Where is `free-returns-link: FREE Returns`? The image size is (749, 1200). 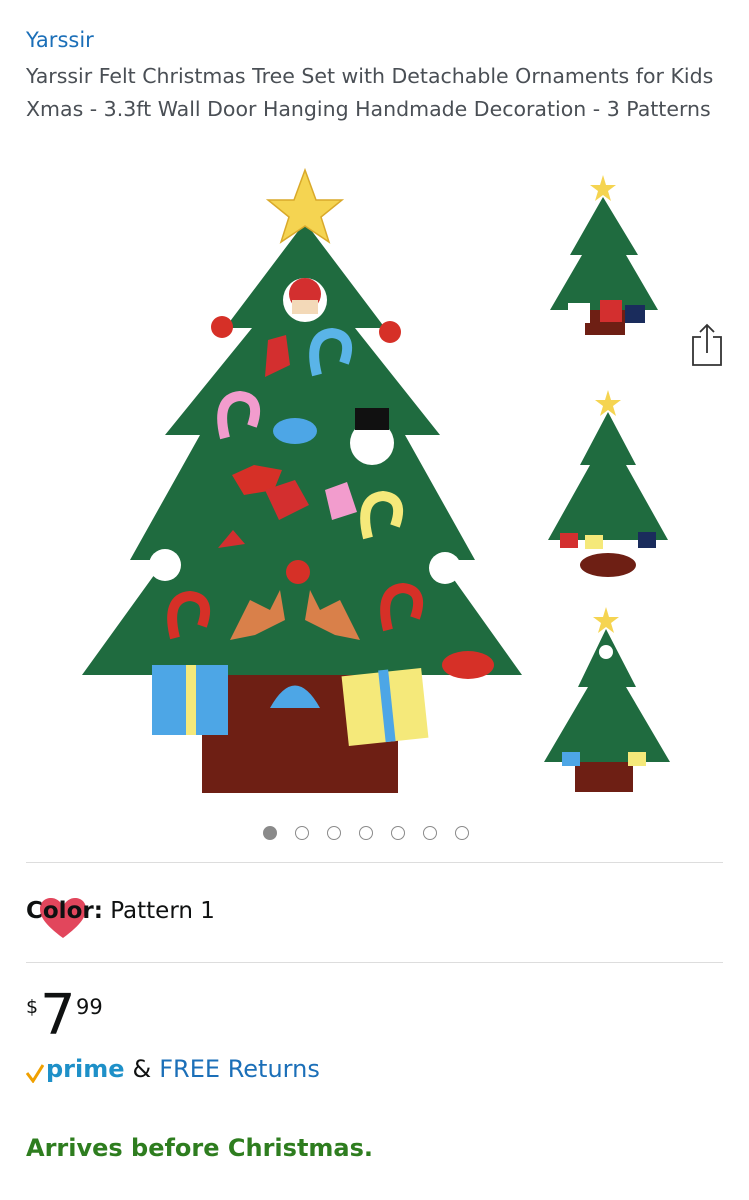 free-returns-link: FREE Returns is located at coordinates (239, 1069).